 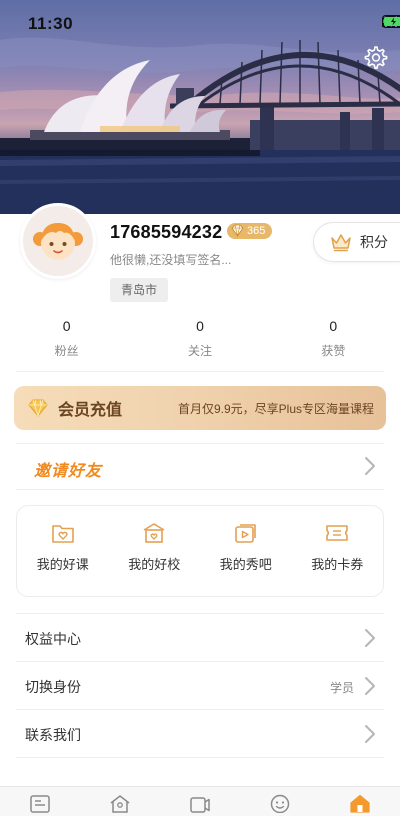 I want to click on status-bar: 11:30, so click(x=200, y=23).